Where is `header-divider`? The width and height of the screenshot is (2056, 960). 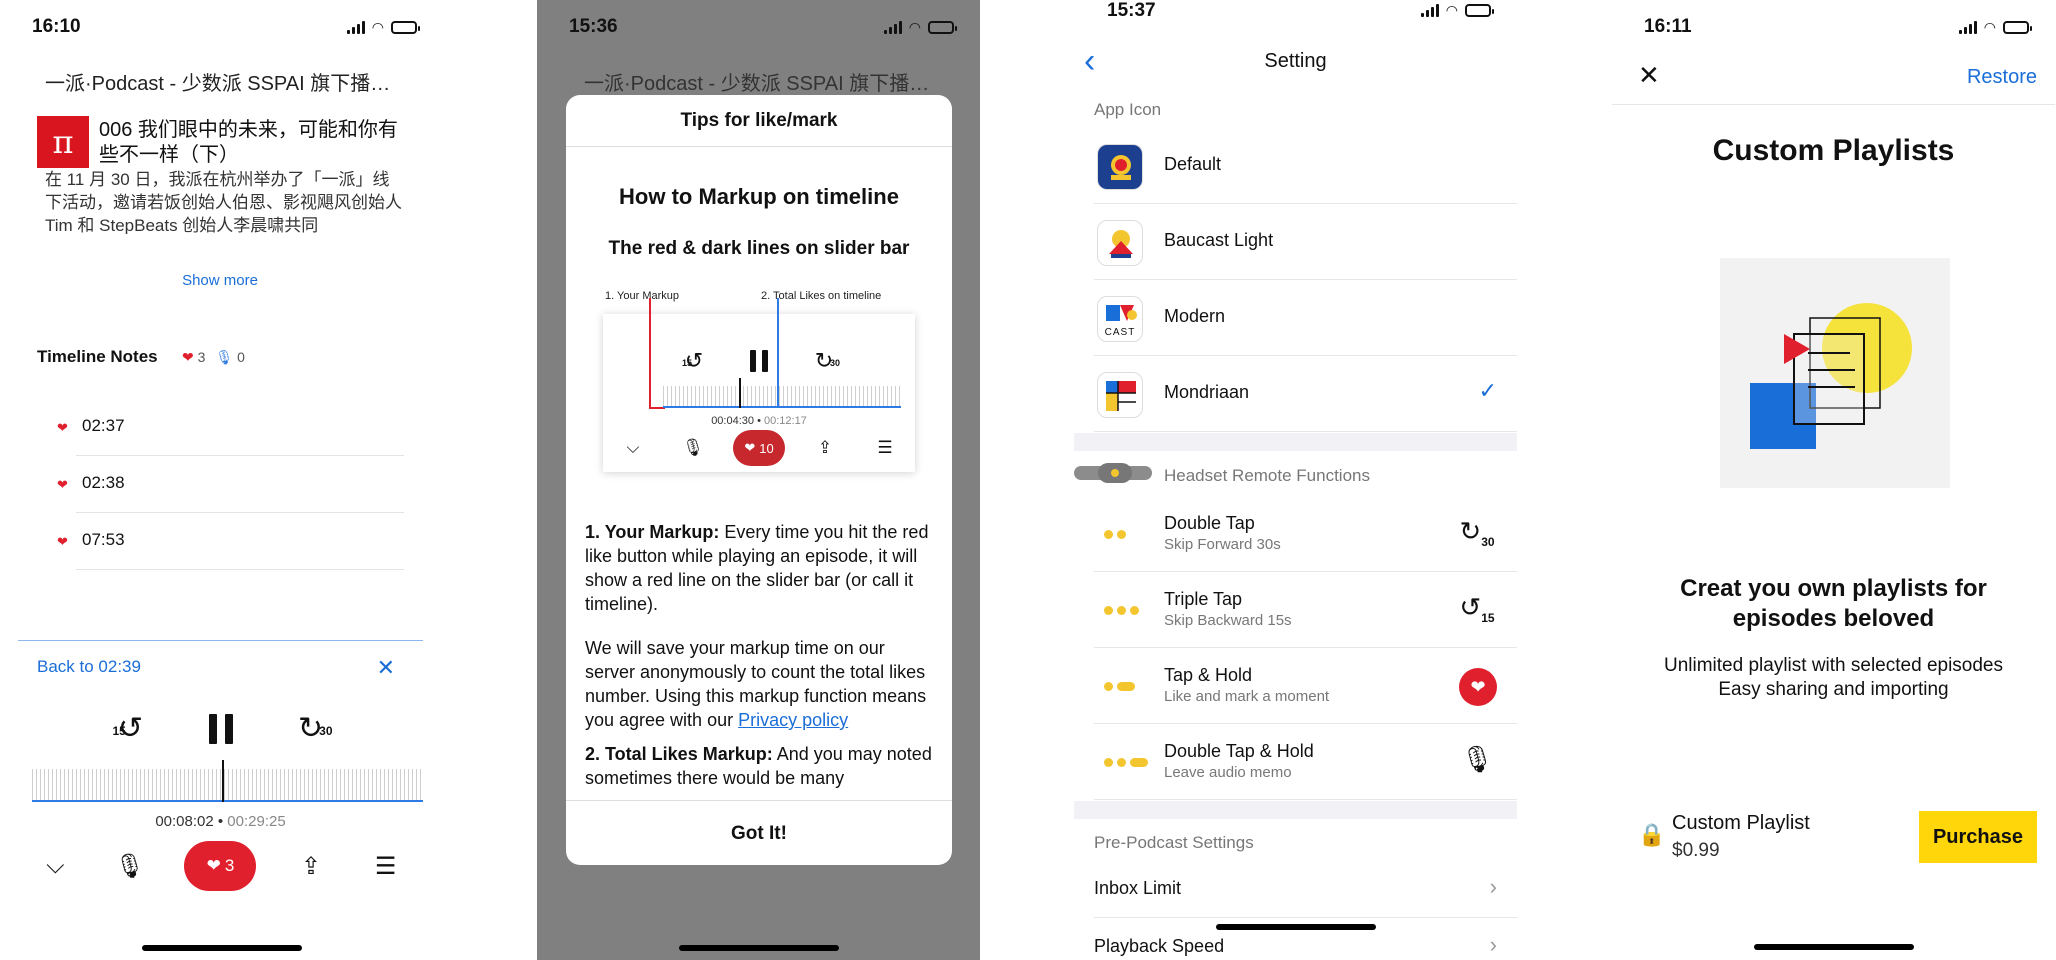
header-divider is located at coordinates (1833, 104).